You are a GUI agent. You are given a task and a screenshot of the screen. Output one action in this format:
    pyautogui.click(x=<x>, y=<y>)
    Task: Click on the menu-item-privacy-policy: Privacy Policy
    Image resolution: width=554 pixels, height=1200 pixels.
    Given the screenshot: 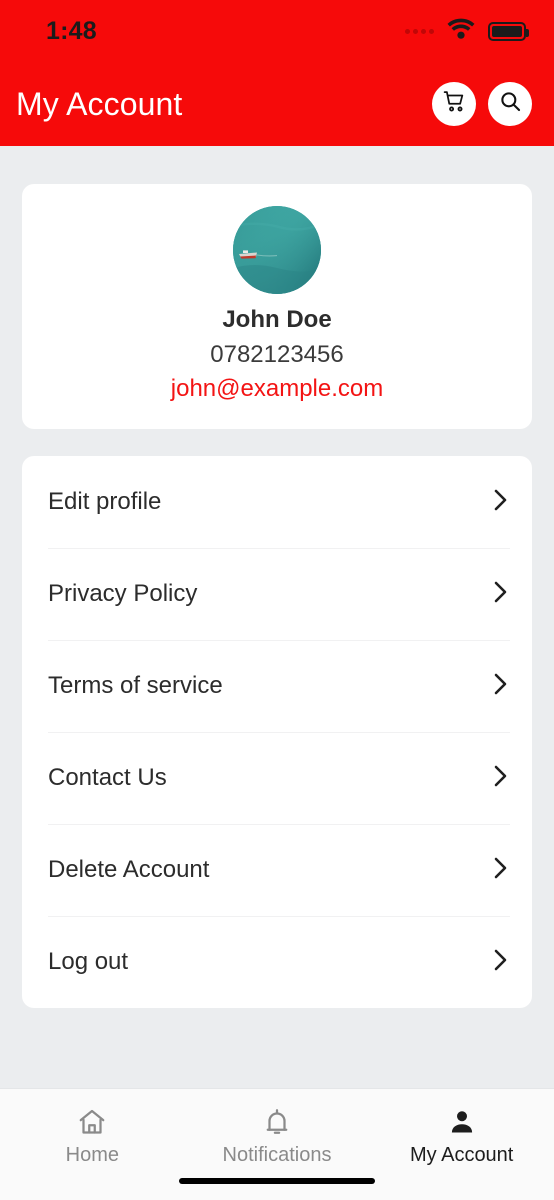 What is the action you would take?
    pyautogui.click(x=277, y=594)
    